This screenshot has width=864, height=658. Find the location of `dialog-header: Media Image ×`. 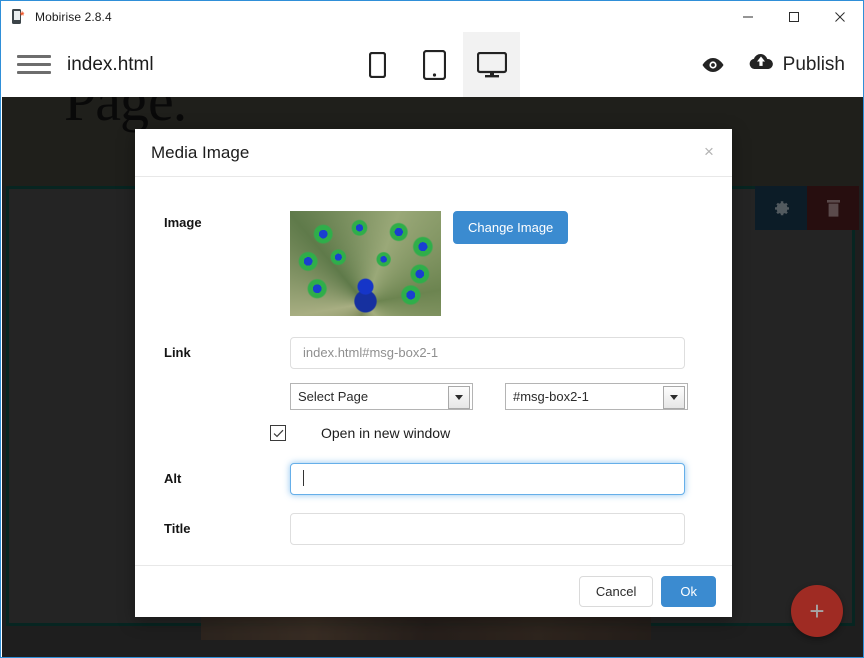

dialog-header: Media Image × is located at coordinates (433, 153).